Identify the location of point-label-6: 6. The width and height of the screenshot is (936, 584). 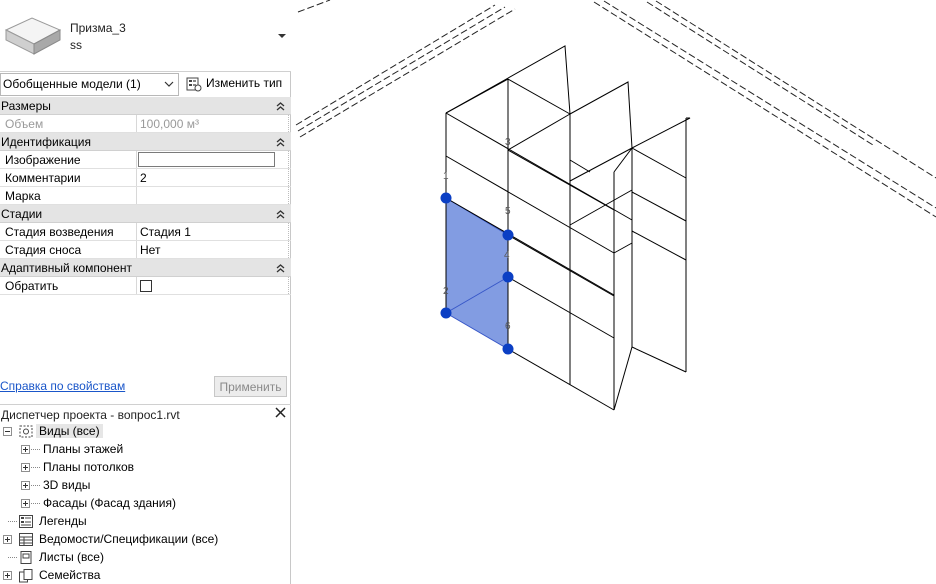
(508, 326).